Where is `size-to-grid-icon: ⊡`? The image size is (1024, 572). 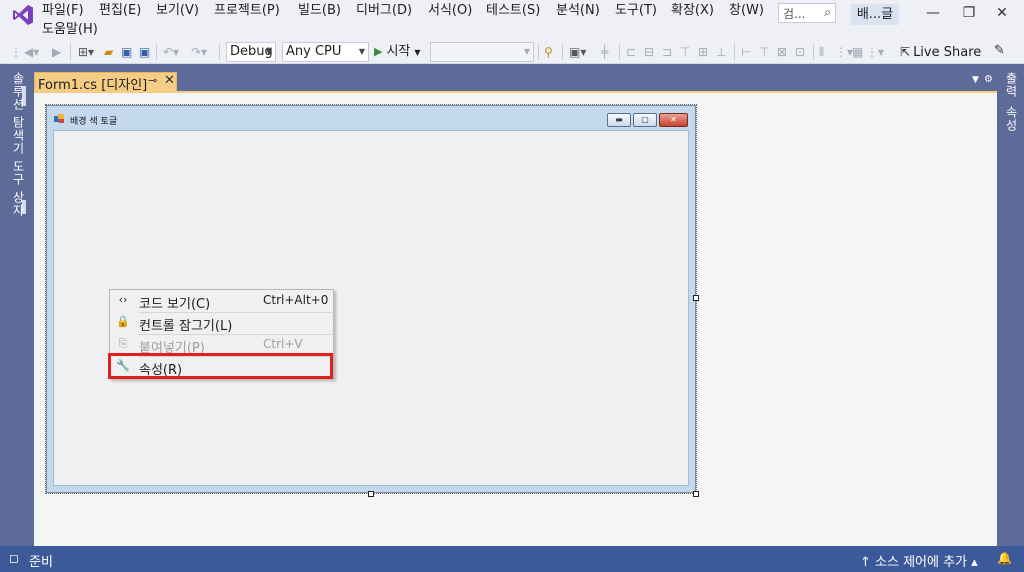
size-to-grid-icon: ⊡ is located at coordinates (800, 52).